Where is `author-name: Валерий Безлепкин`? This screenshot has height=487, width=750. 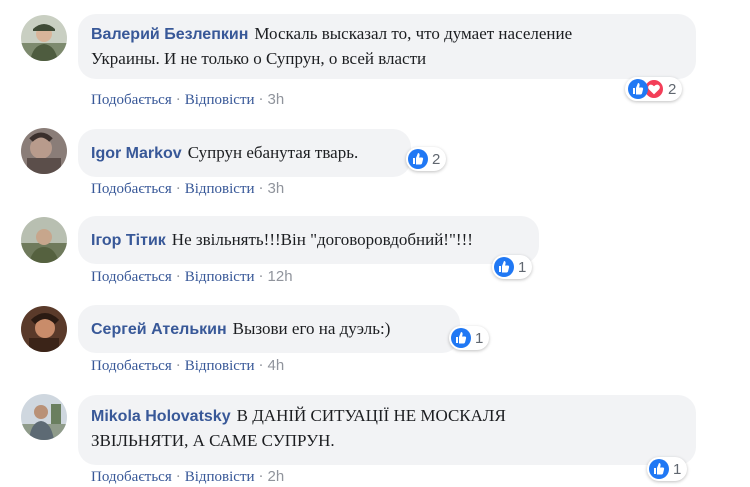 author-name: Валерий Безлепкин is located at coordinates (169, 34).